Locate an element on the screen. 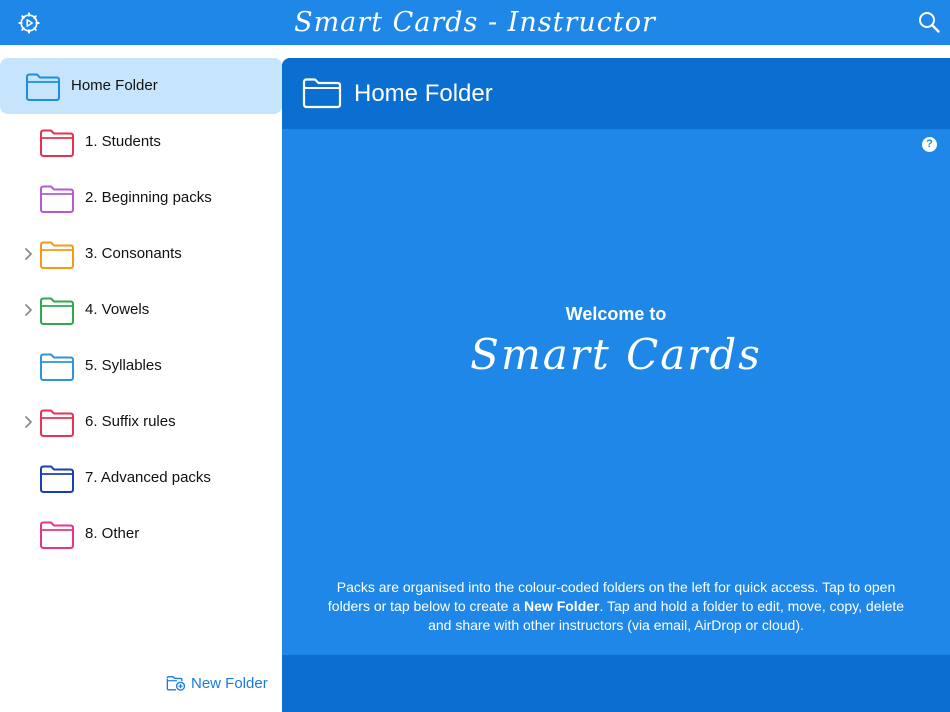 The width and height of the screenshot is (950, 712). sidebar-folder-label: 7. Advanced packs is located at coordinates (148, 477).